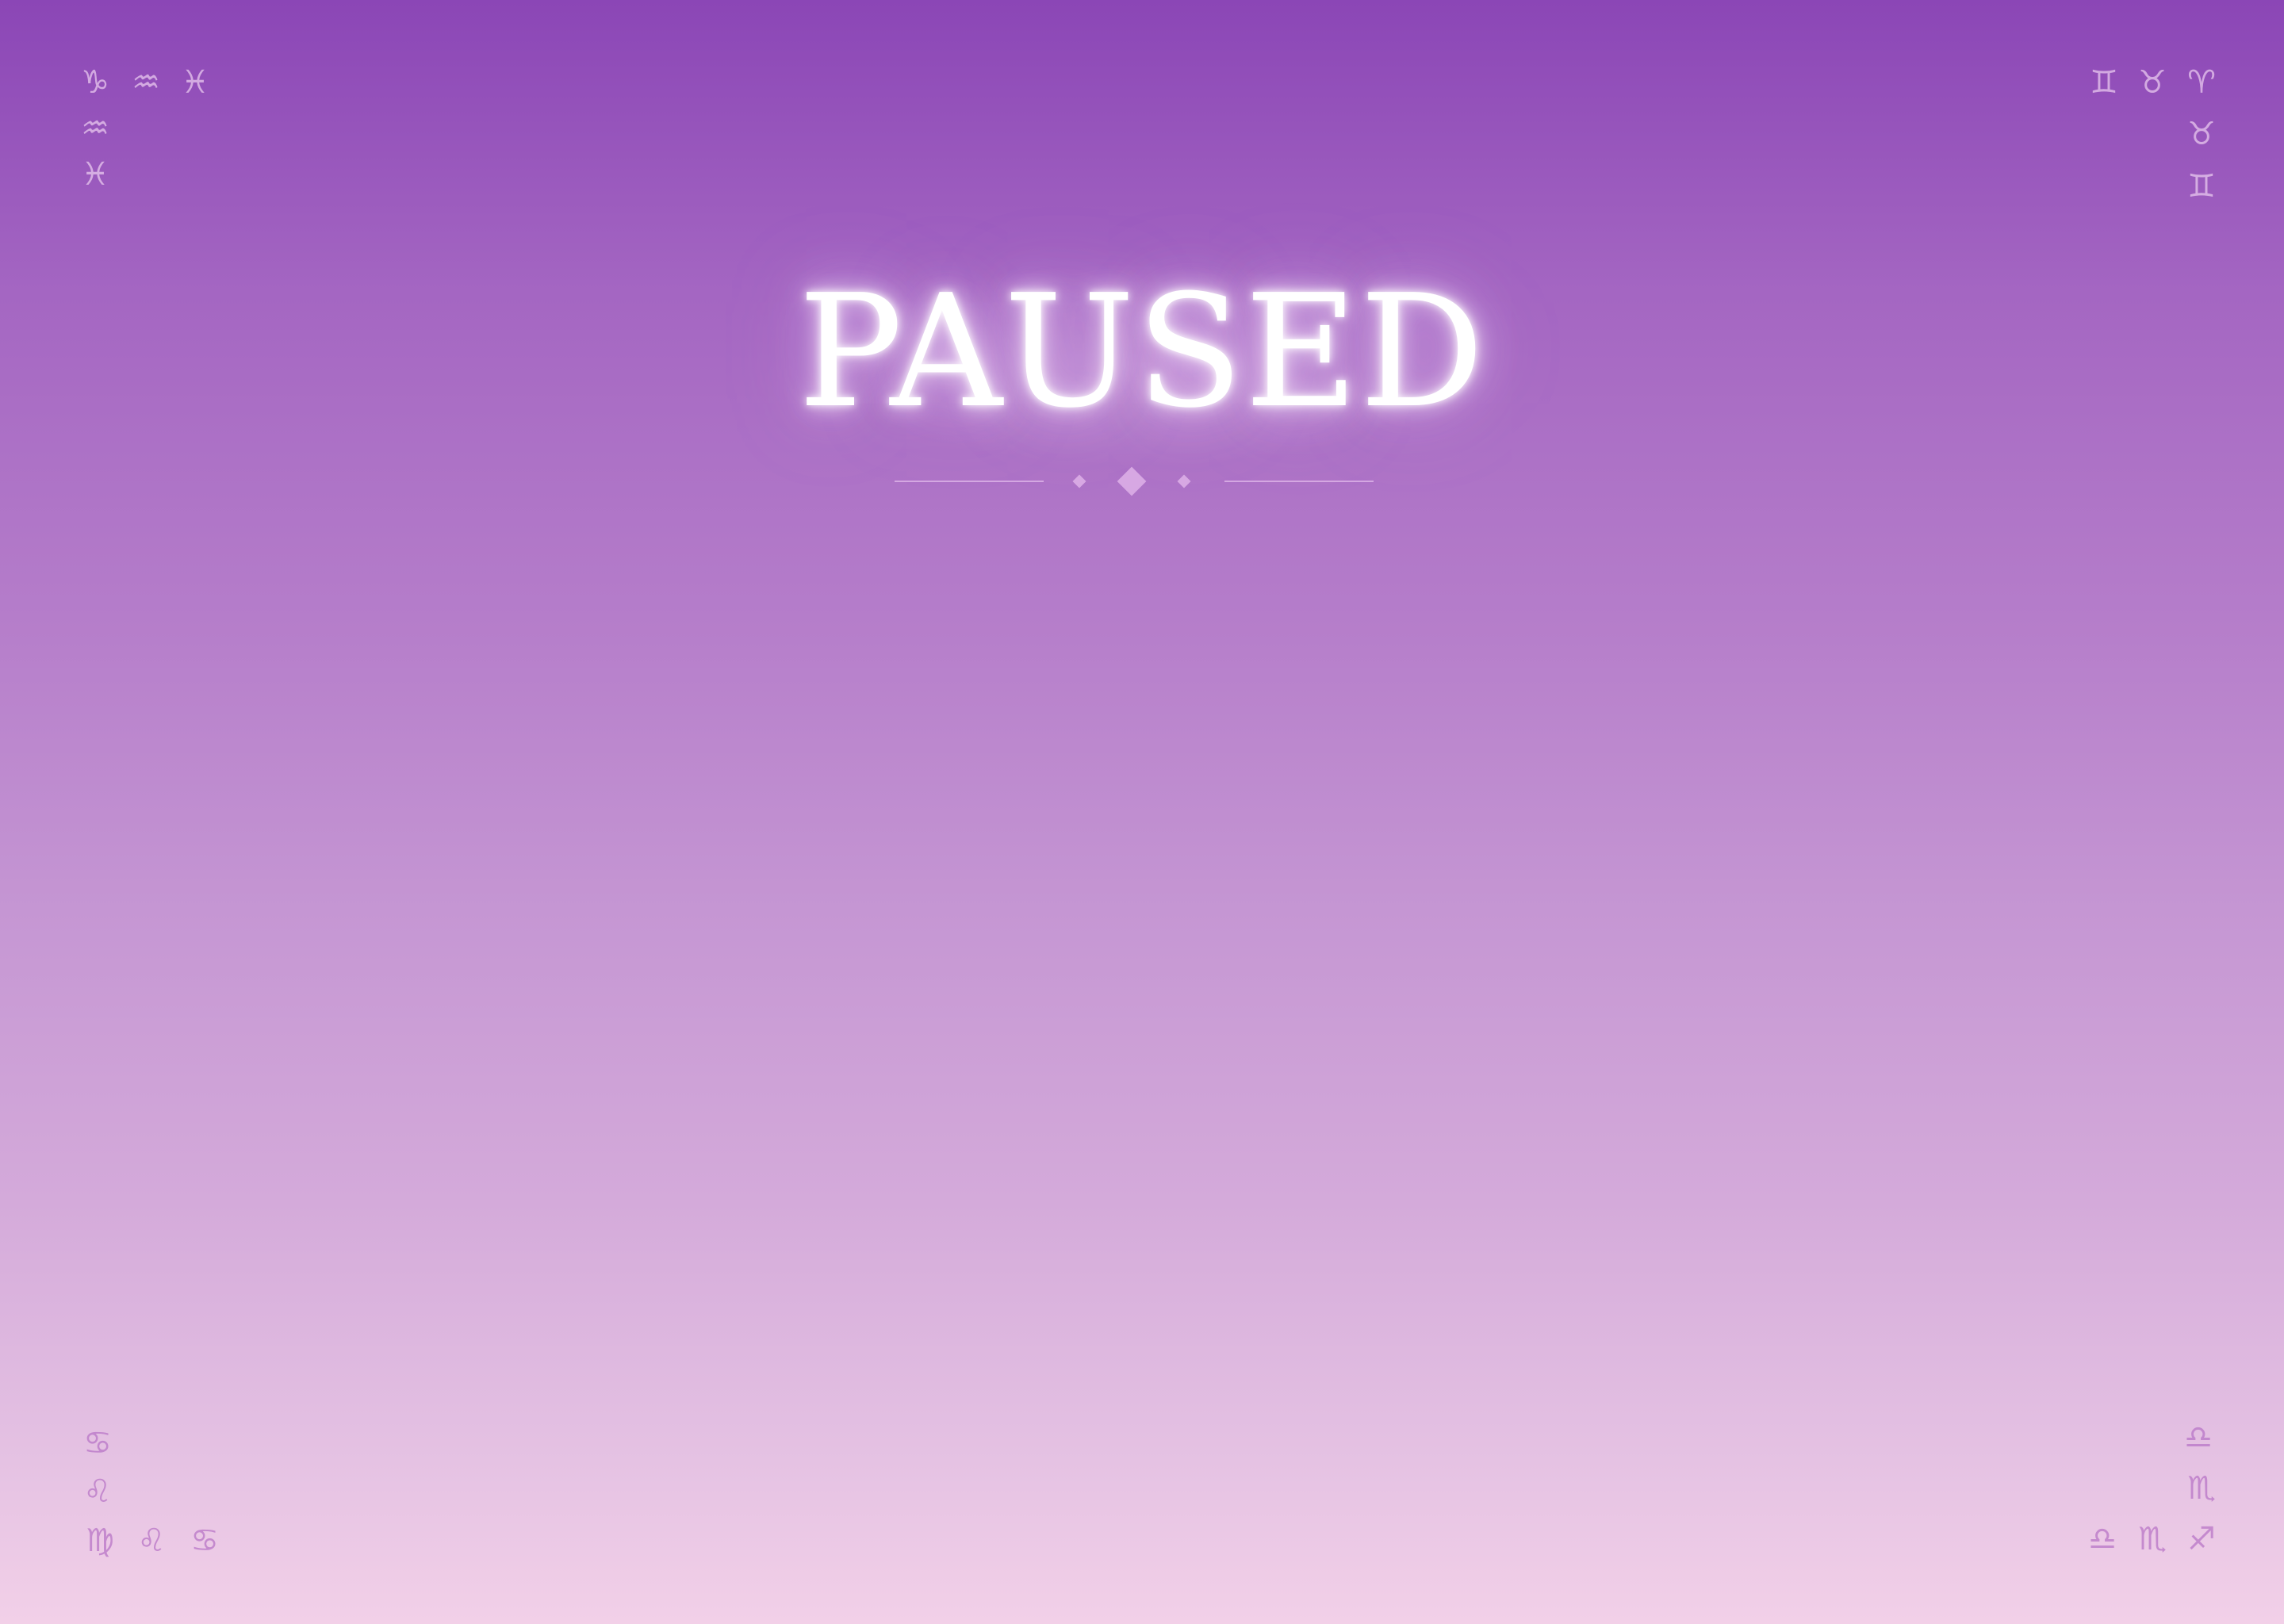 Image resolution: width=2284 pixels, height=1624 pixels. What do you see at coordinates (2201, 1539) in the screenshot?
I see `sagittarius-icon: ♐` at bounding box center [2201, 1539].